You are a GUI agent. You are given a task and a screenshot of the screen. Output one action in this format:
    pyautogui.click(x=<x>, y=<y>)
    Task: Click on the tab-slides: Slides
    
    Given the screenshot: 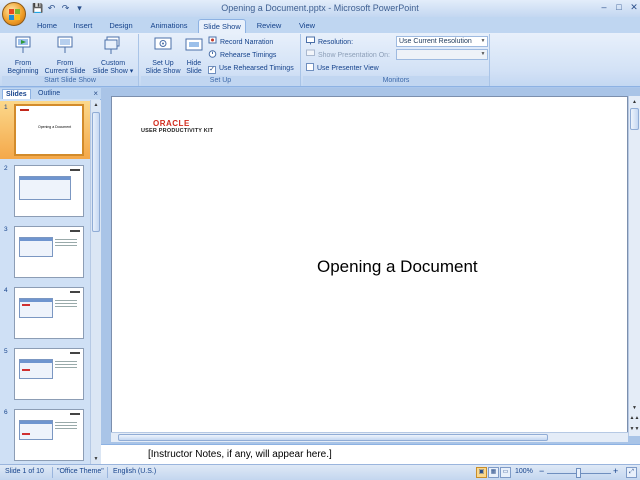 What is the action you would take?
    pyautogui.click(x=16, y=94)
    